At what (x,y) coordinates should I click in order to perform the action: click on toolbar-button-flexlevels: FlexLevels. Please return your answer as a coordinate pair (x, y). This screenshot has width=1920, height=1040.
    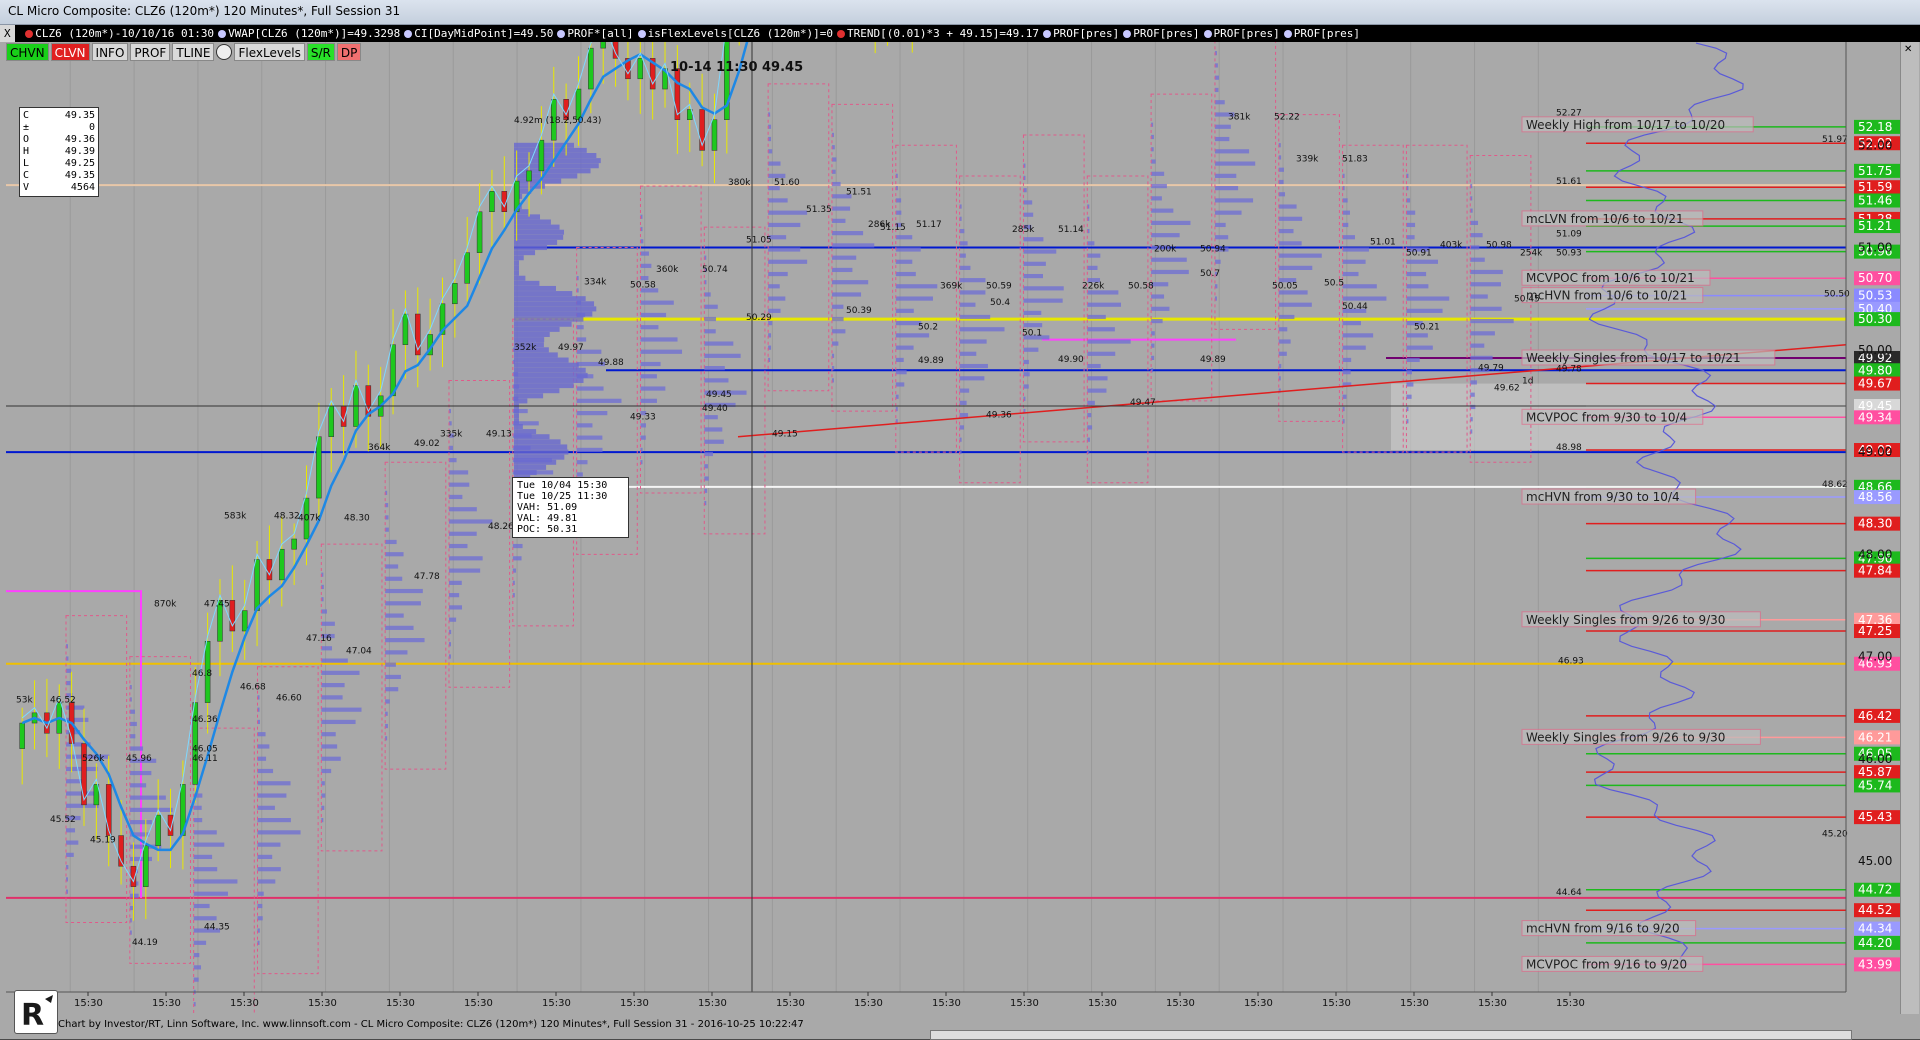
    Looking at the image, I should click on (269, 52).